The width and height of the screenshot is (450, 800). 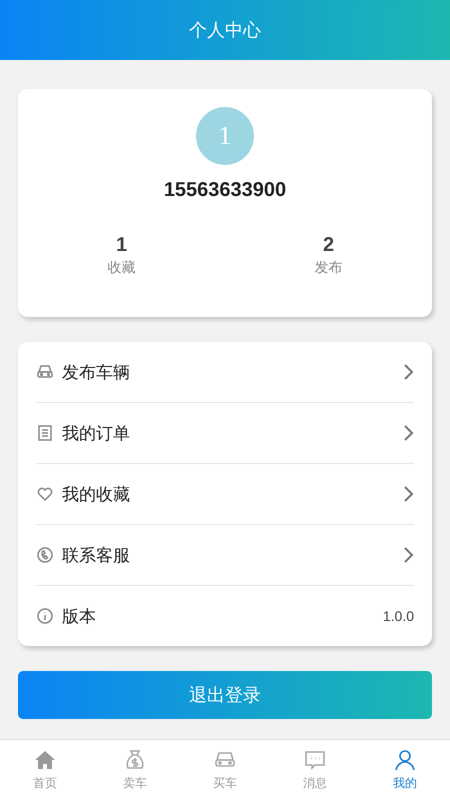 What do you see at coordinates (405, 760) in the screenshot?
I see `user-icon` at bounding box center [405, 760].